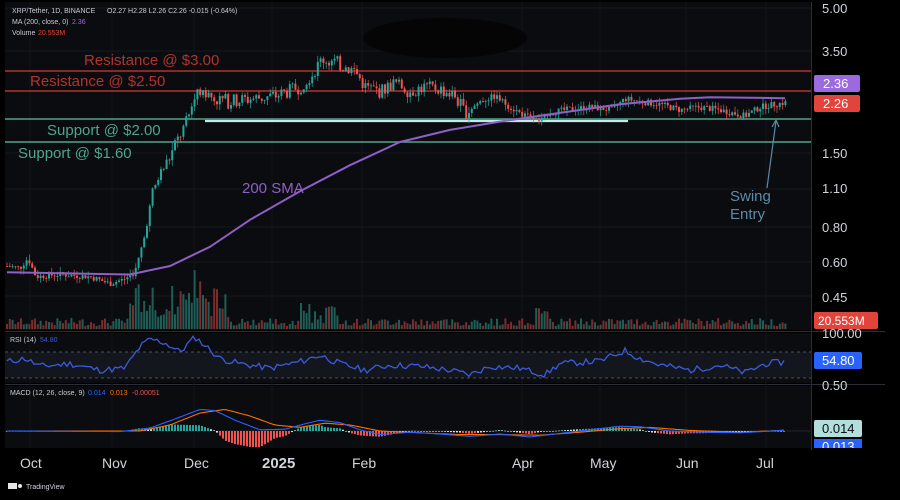  Describe the element at coordinates (842, 333) in the screenshot. I see `rsi-top-tick: 100.00` at that location.